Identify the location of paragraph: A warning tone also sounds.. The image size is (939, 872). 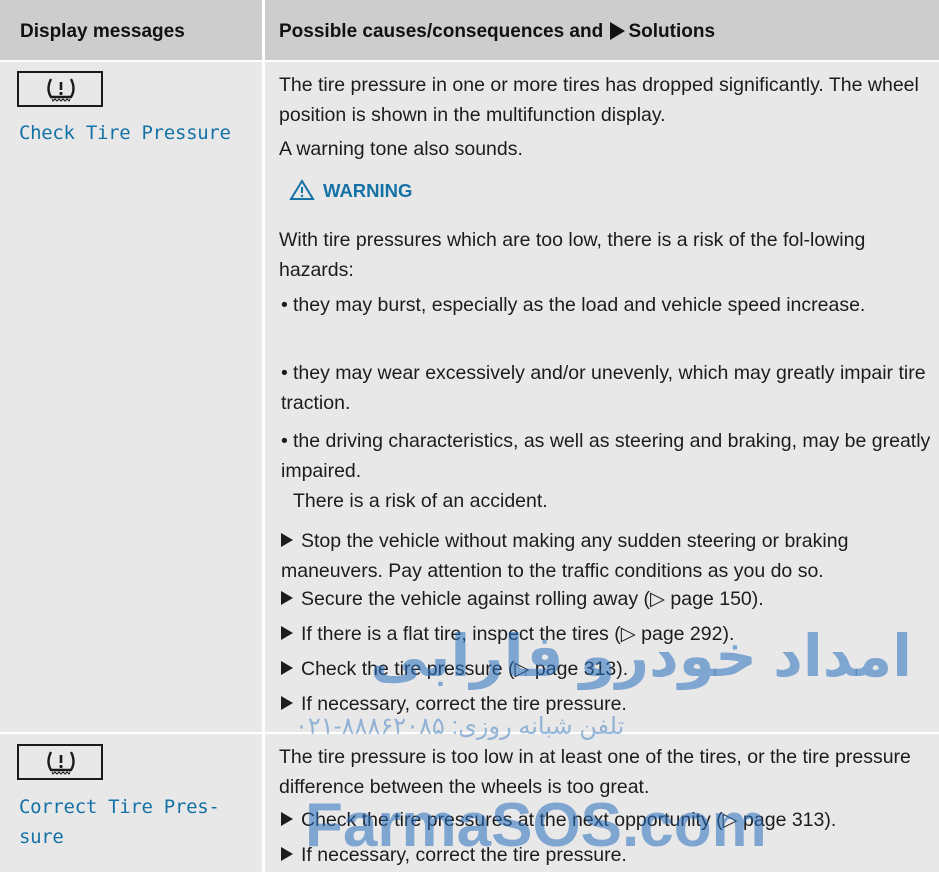
(401, 149).